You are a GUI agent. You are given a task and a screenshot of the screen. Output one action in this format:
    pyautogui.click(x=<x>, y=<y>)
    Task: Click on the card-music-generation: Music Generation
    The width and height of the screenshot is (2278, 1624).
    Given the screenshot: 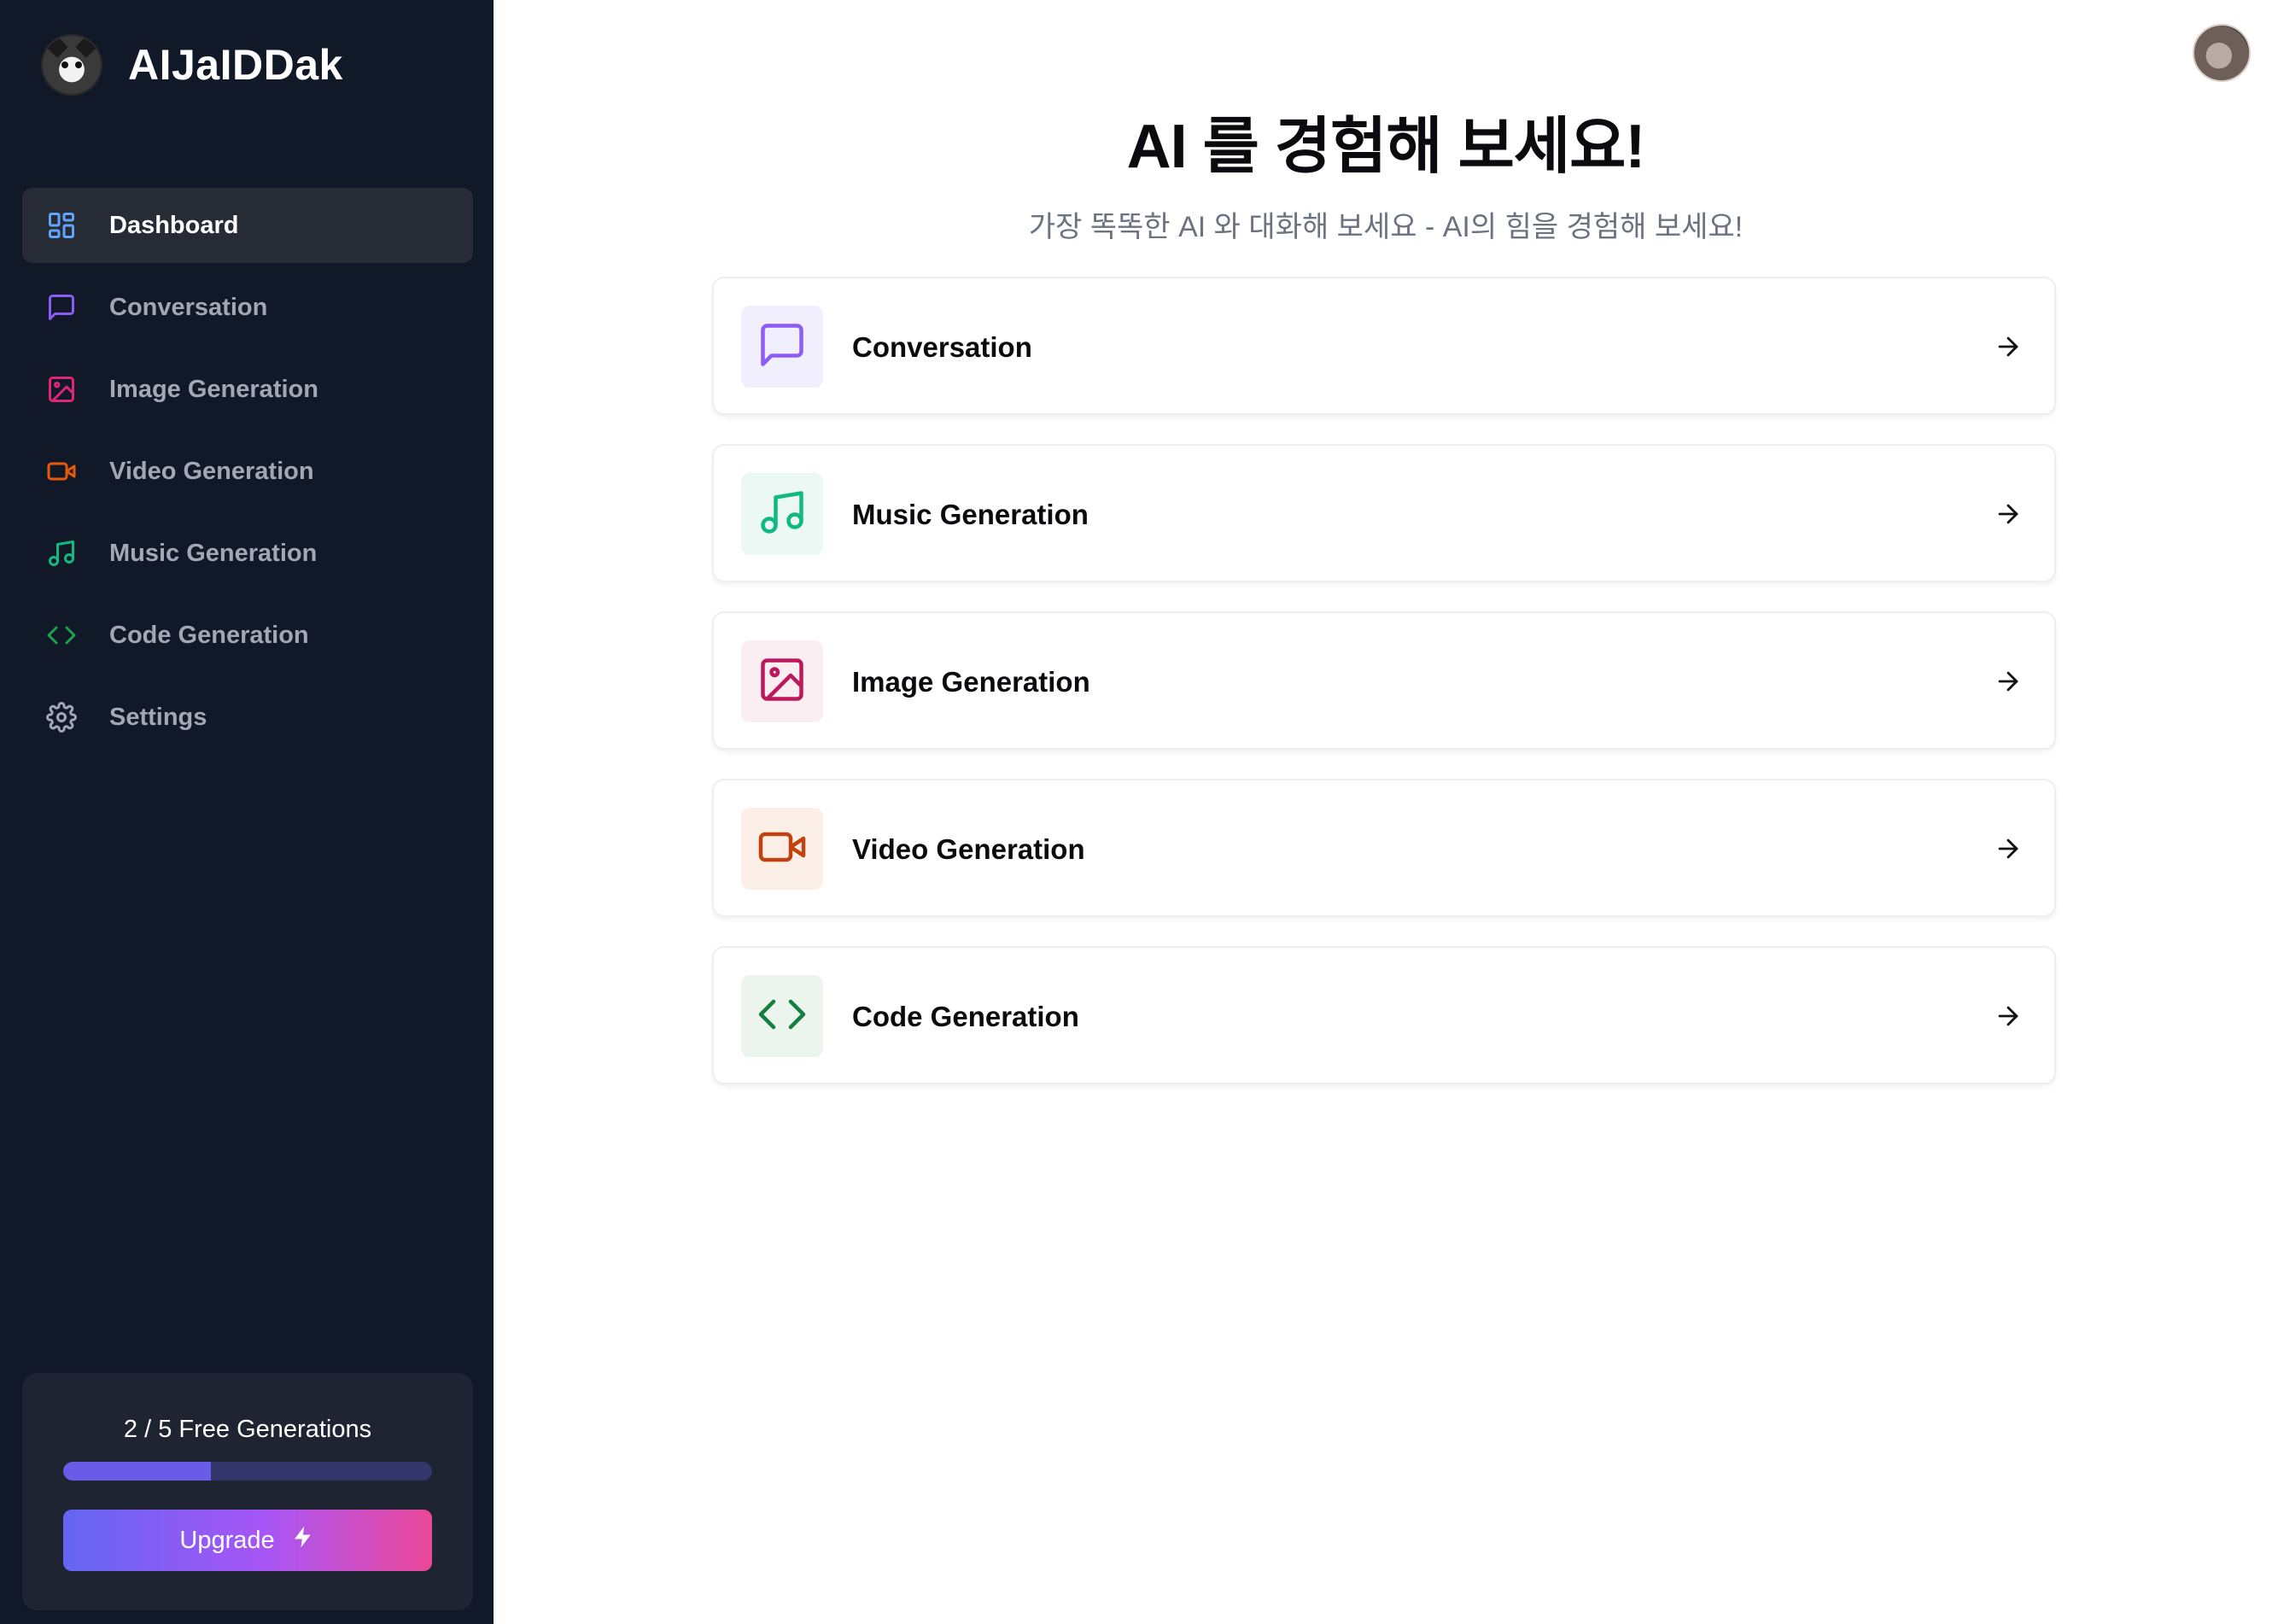 What is the action you would take?
    pyautogui.click(x=1384, y=513)
    